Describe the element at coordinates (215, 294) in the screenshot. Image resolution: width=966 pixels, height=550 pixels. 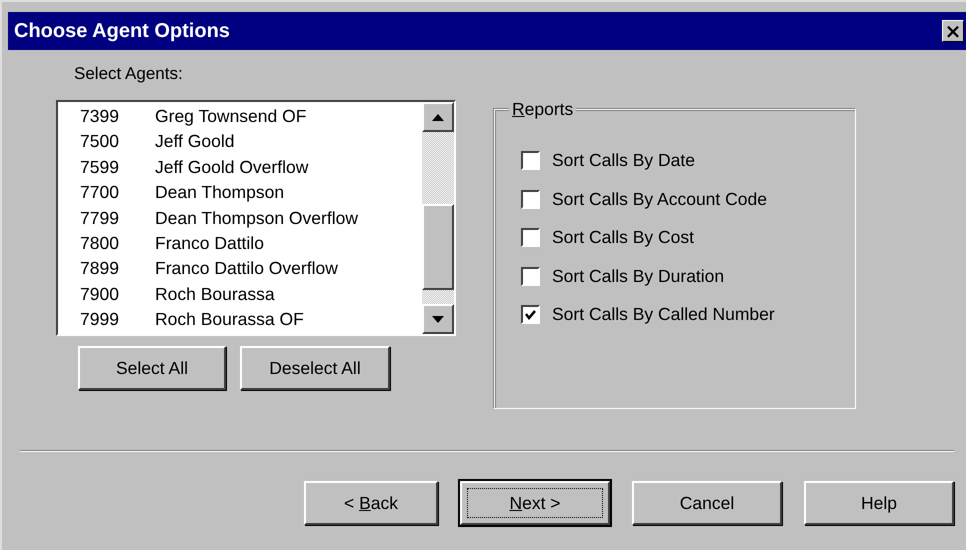
I see `agent-name: Roch Bourassa` at that location.